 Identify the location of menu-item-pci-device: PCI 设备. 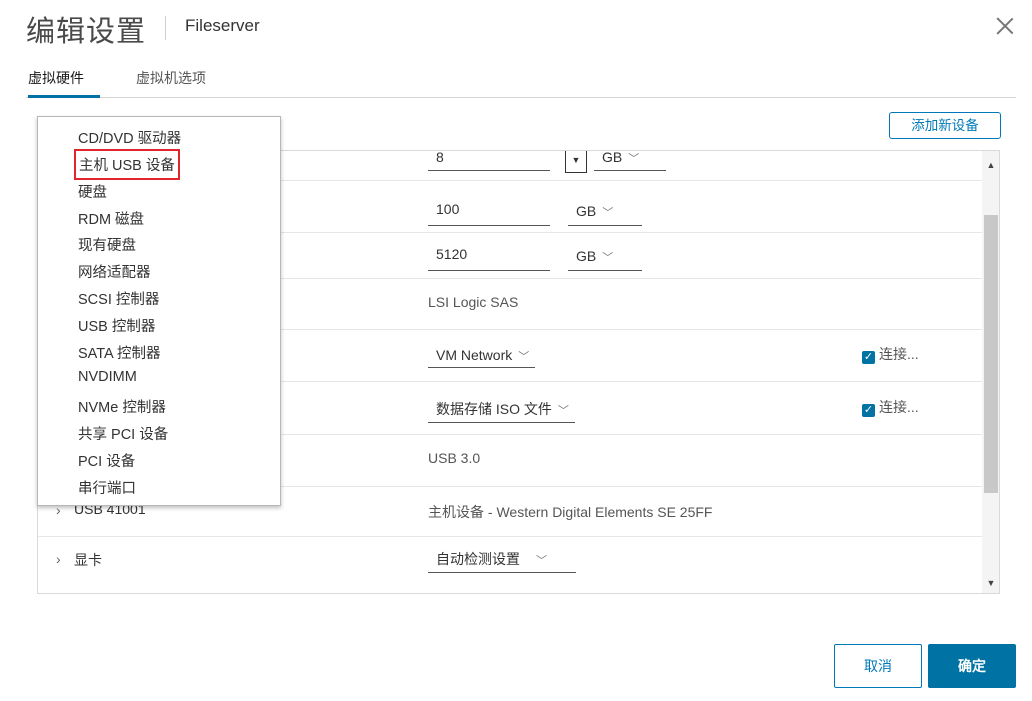
(106, 460).